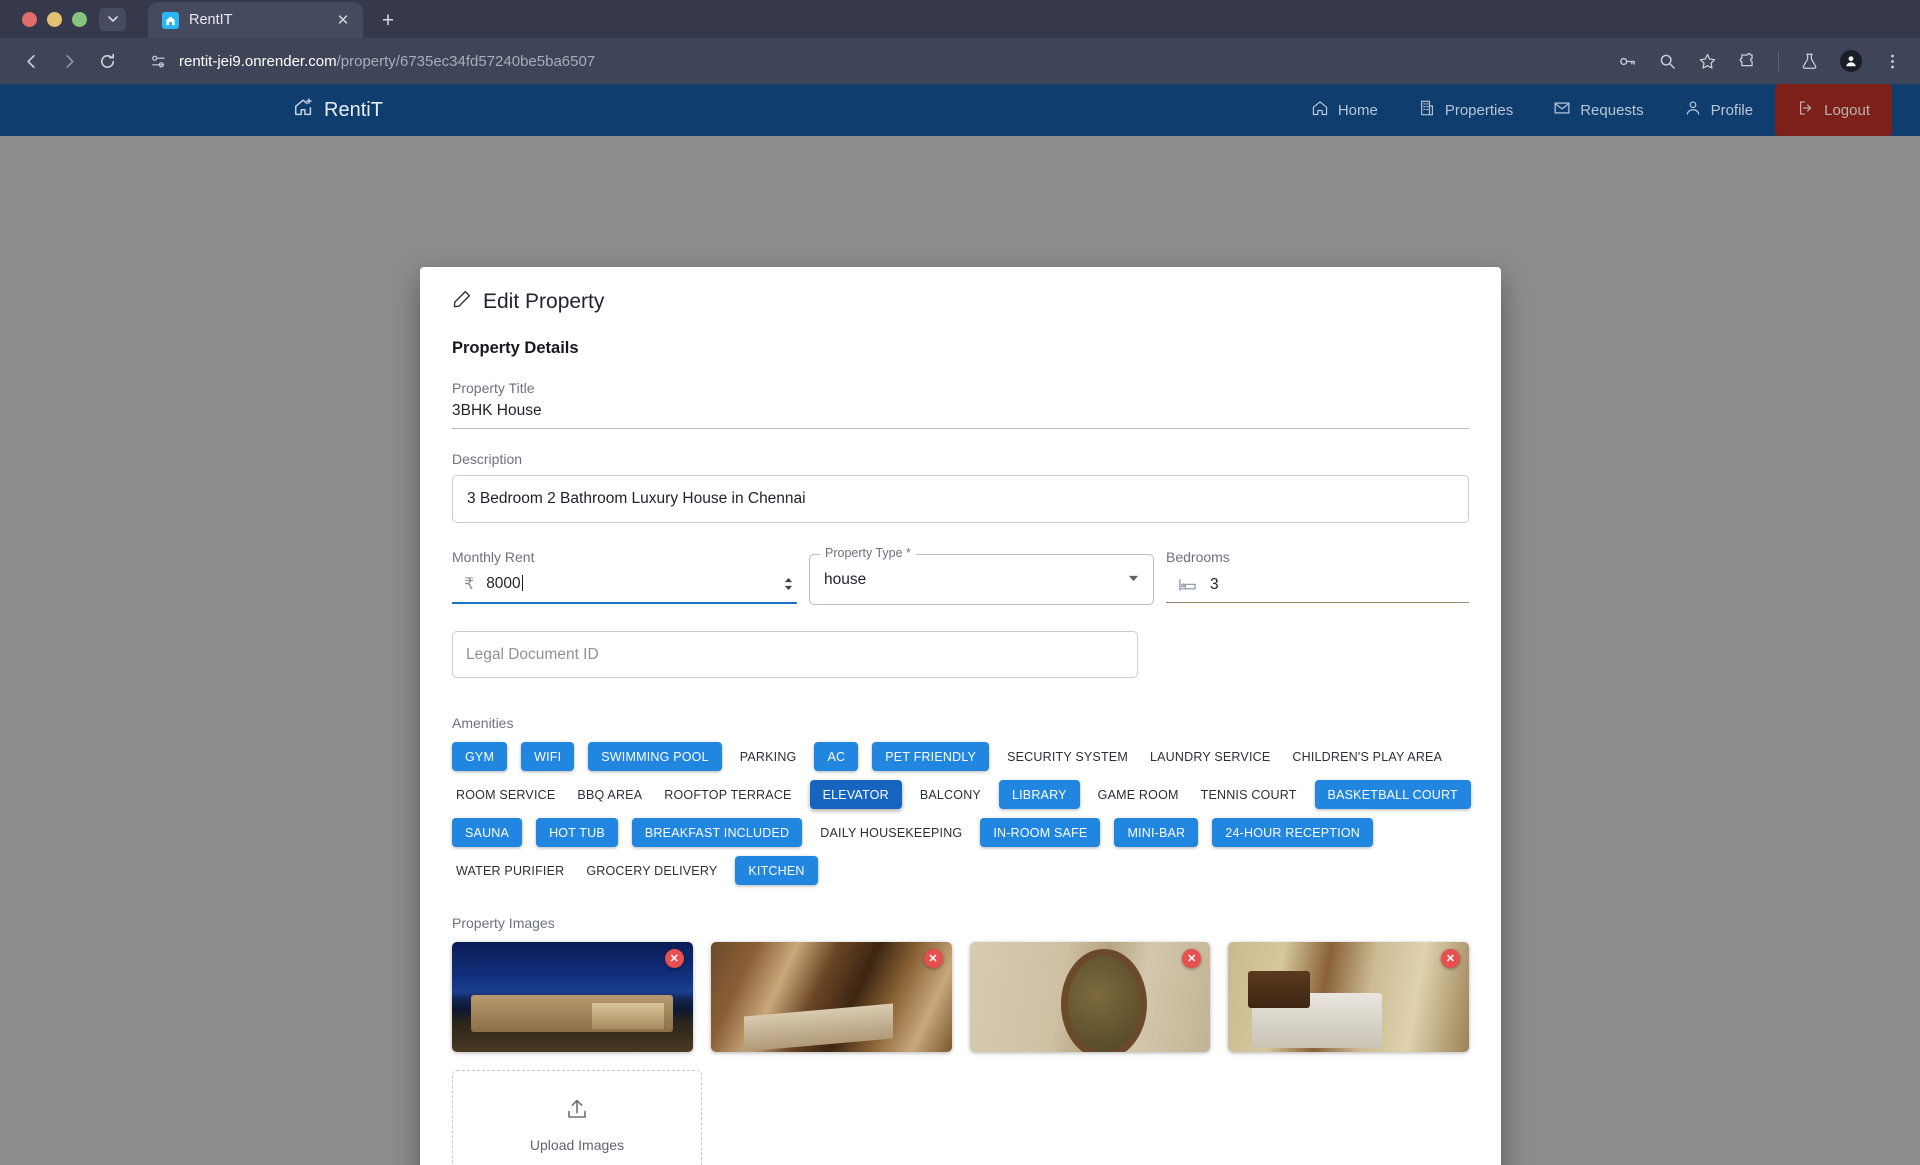 The image size is (1920, 1165). Describe the element at coordinates (469, 584) in the screenshot. I see `rupee-icon: ₹` at that location.